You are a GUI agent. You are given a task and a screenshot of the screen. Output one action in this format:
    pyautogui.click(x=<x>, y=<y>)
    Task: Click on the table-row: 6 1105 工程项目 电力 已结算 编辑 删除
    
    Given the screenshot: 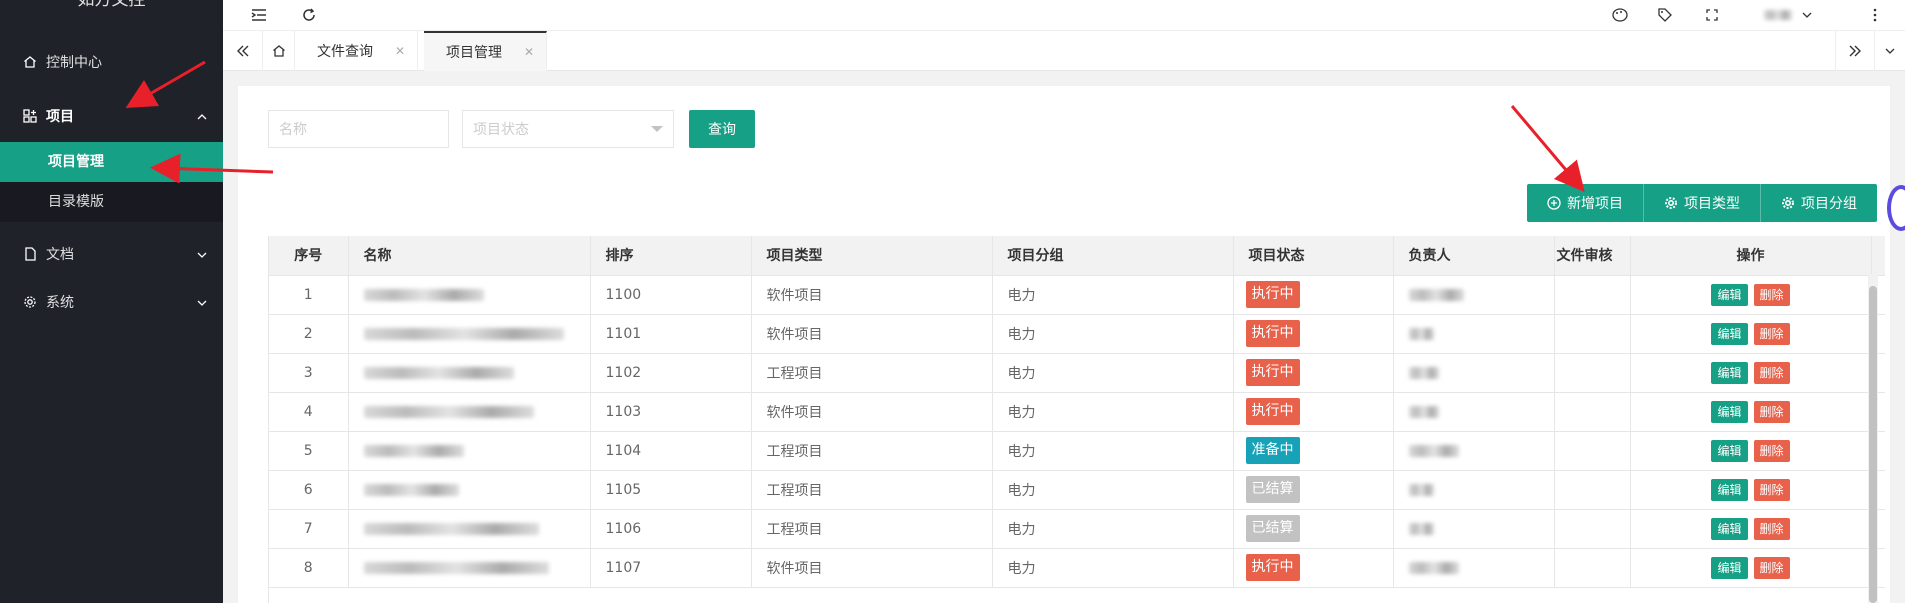 What is the action you would take?
    pyautogui.click(x=1077, y=490)
    